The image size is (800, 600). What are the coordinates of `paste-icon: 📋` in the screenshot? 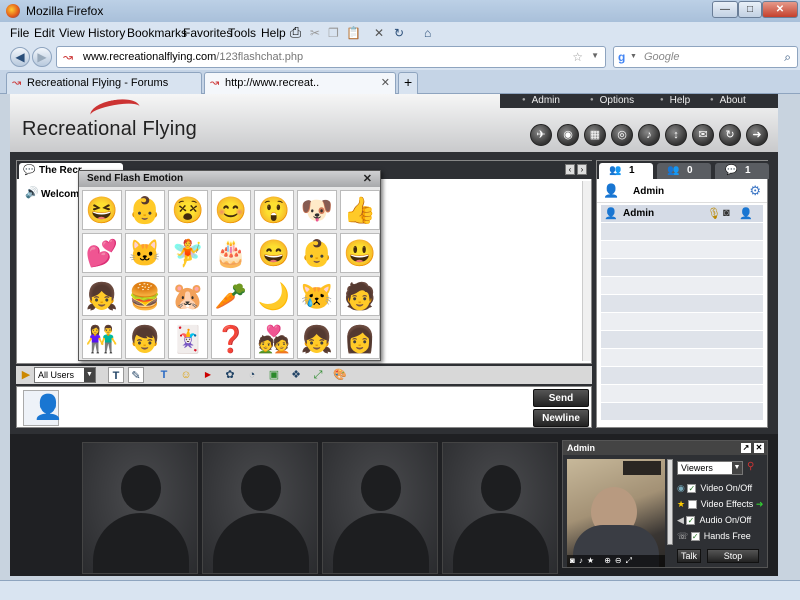 It's located at (353, 33).